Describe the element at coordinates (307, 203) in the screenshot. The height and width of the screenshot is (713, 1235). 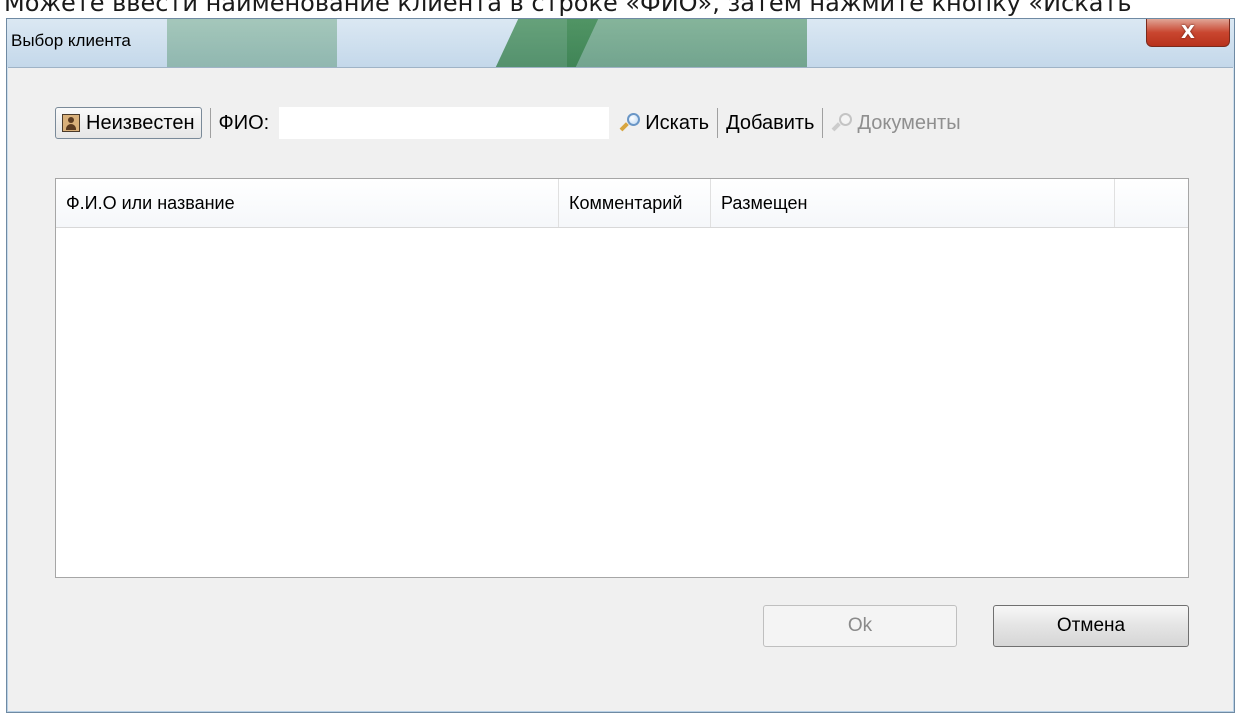
I see `column-header-name: Ф.И.О или название` at that location.